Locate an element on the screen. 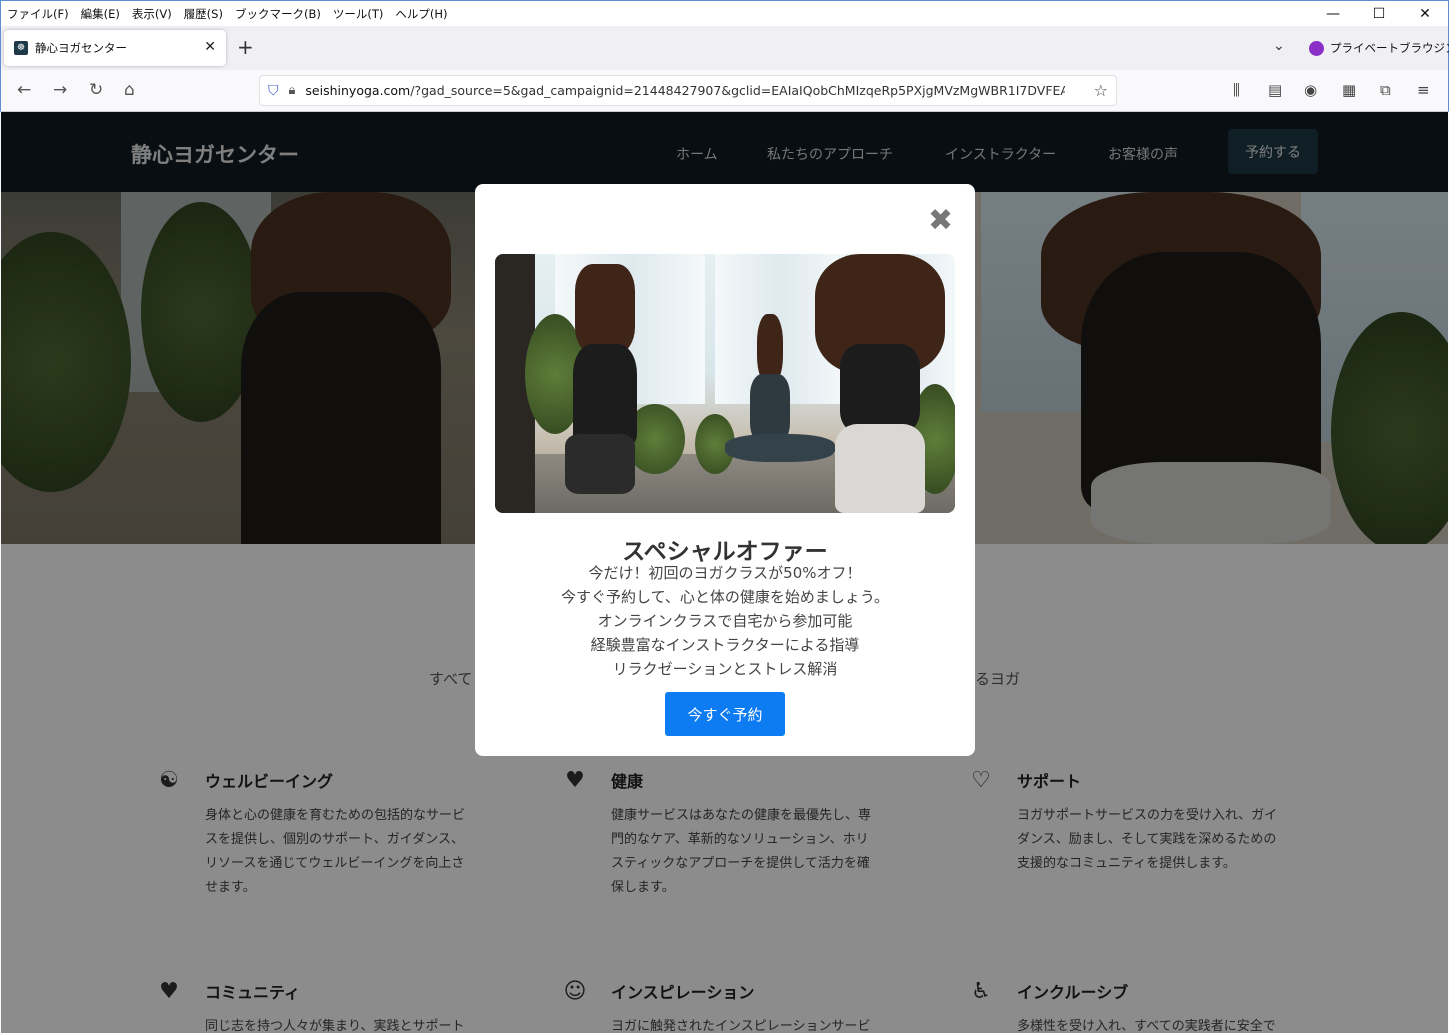  reload-icon: ↻ is located at coordinates (96, 90).